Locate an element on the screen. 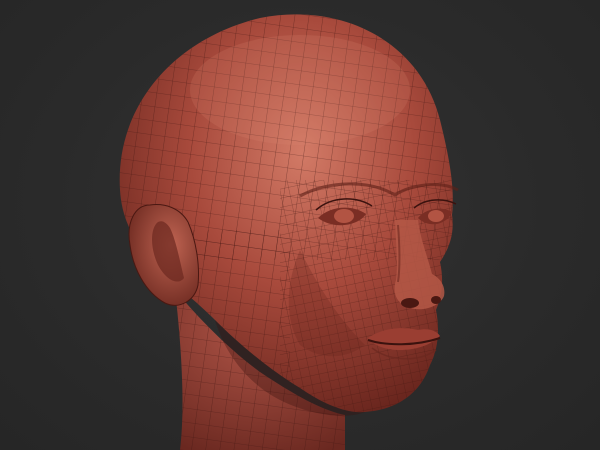 The image size is (600, 450). skull-highlight is located at coordinates (300, 90).